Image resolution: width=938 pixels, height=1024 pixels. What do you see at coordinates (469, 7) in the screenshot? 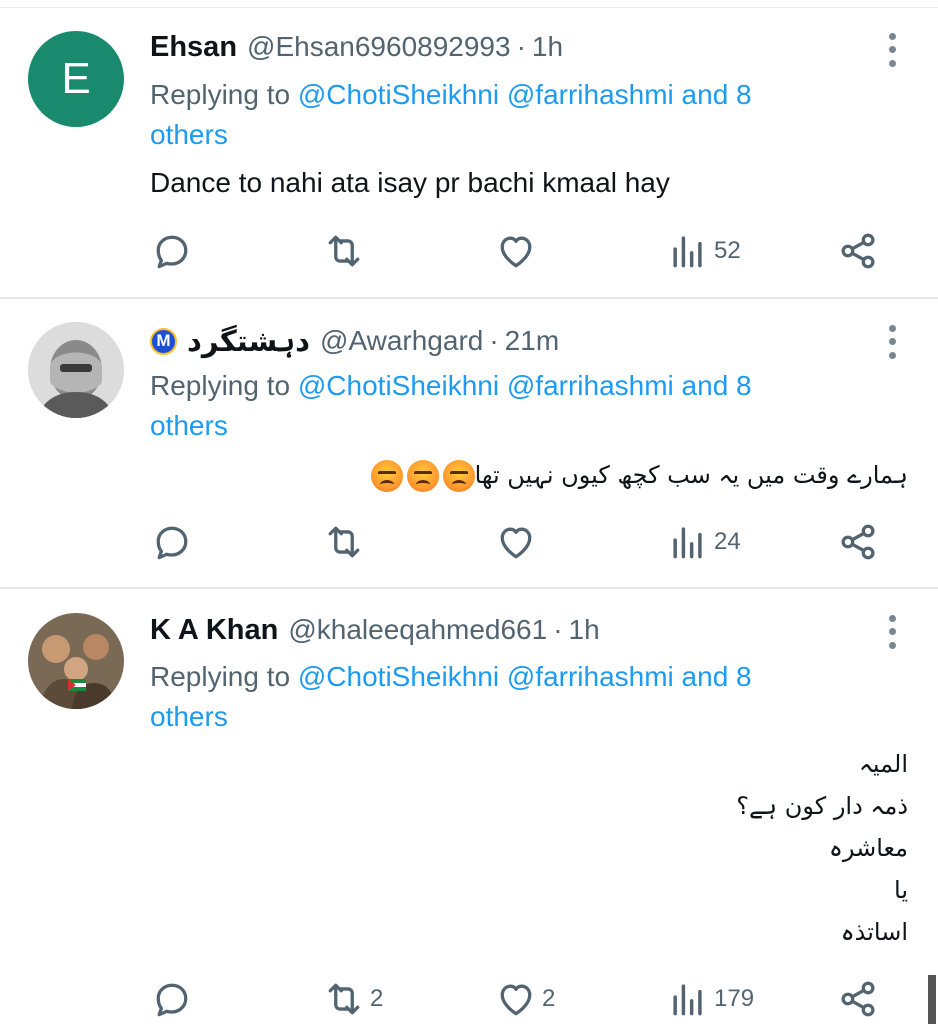
I see `top-divider` at bounding box center [469, 7].